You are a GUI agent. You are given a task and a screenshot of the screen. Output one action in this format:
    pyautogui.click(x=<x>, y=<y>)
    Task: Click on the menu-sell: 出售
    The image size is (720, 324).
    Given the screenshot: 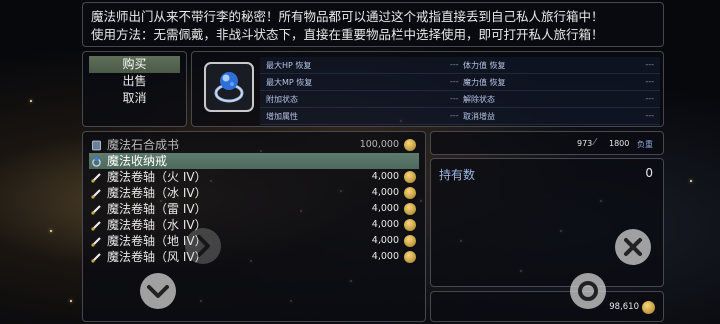 What is the action you would take?
    pyautogui.click(x=134, y=81)
    